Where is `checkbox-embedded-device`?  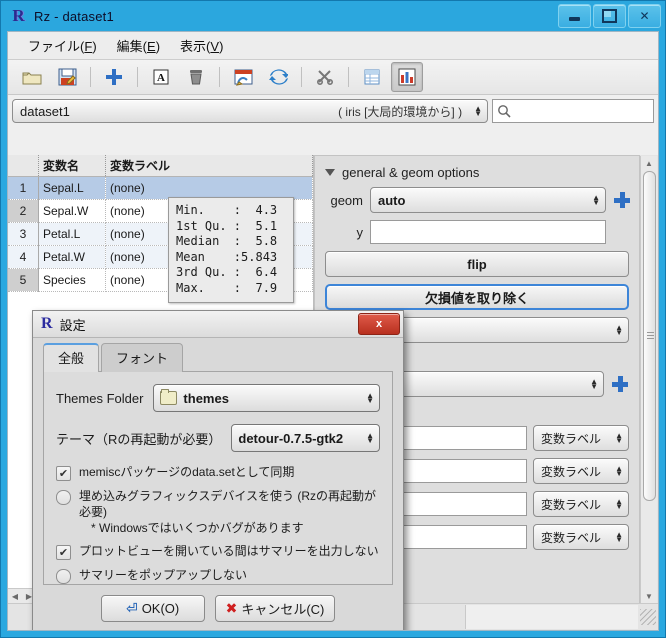
checkbox-embedded-device is located at coordinates (63, 497).